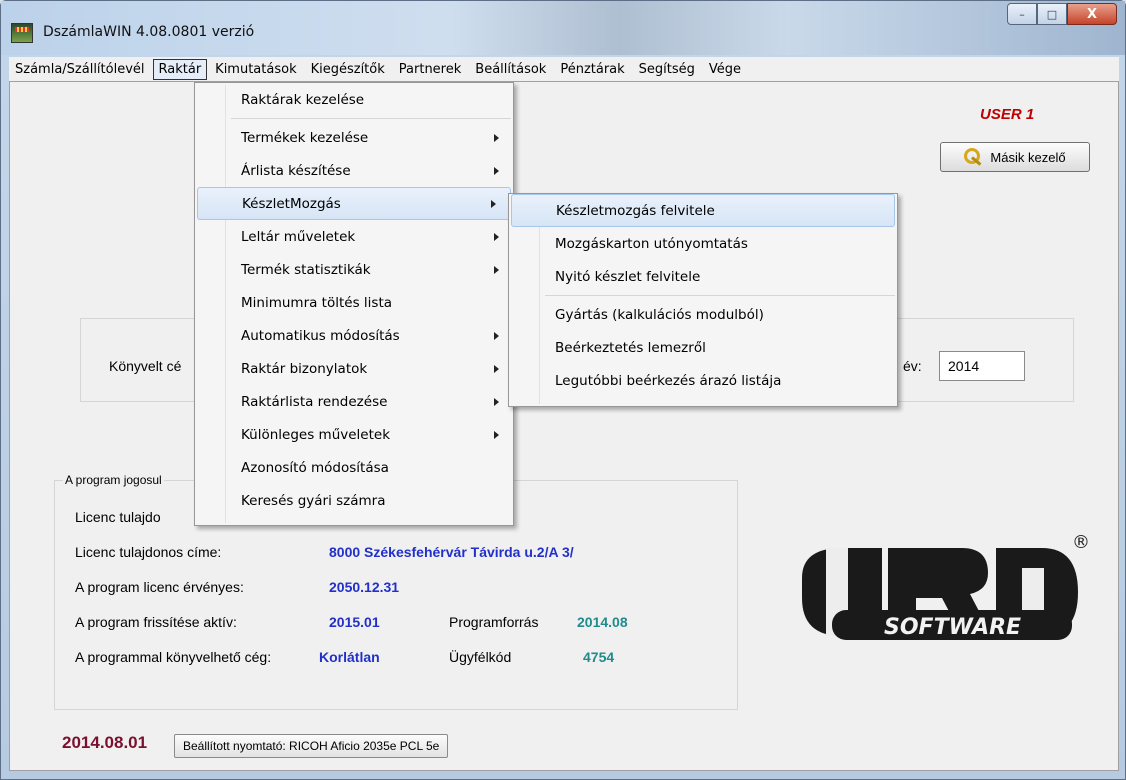 The image size is (1126, 780). What do you see at coordinates (659, 314) in the screenshot?
I see `menu-item-label: Gyártás (kalkulációs modulból)` at bounding box center [659, 314].